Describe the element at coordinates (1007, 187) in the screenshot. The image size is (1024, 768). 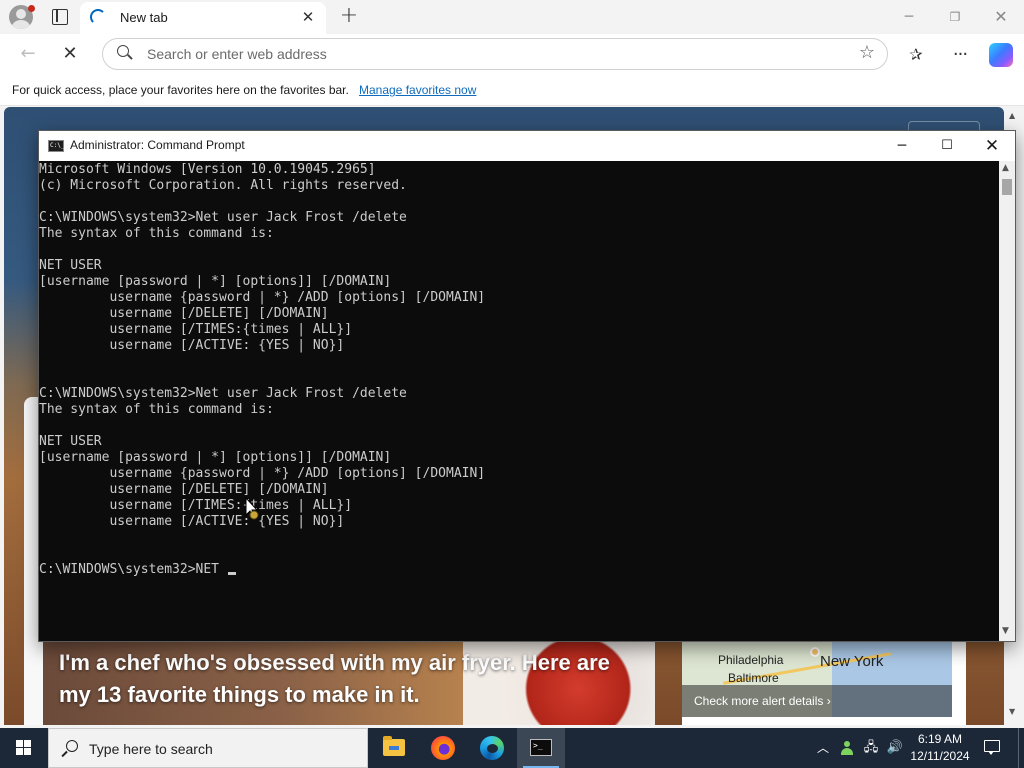
I see `scrollbar-thumb` at that location.